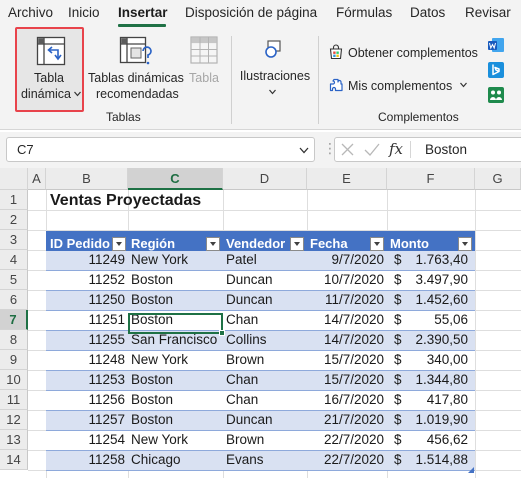  What do you see at coordinates (347, 179) in the screenshot?
I see `column-header-e: E` at bounding box center [347, 179].